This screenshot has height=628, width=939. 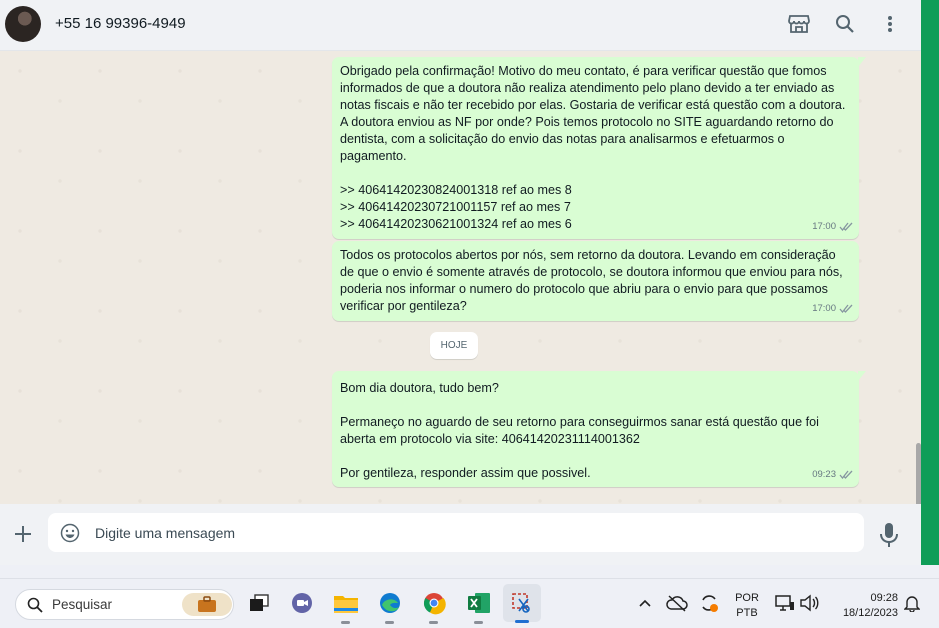 I want to click on briefcase-icon, so click(x=207, y=604).